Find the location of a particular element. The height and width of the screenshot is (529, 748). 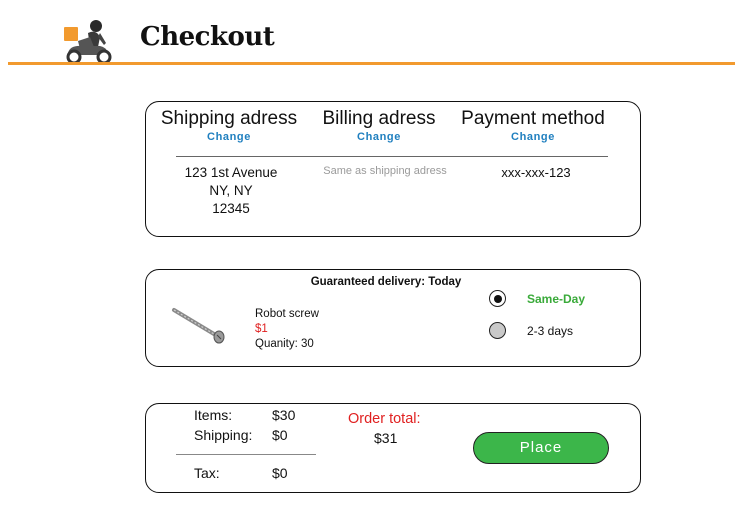

tax-label: Tax: is located at coordinates (207, 473).